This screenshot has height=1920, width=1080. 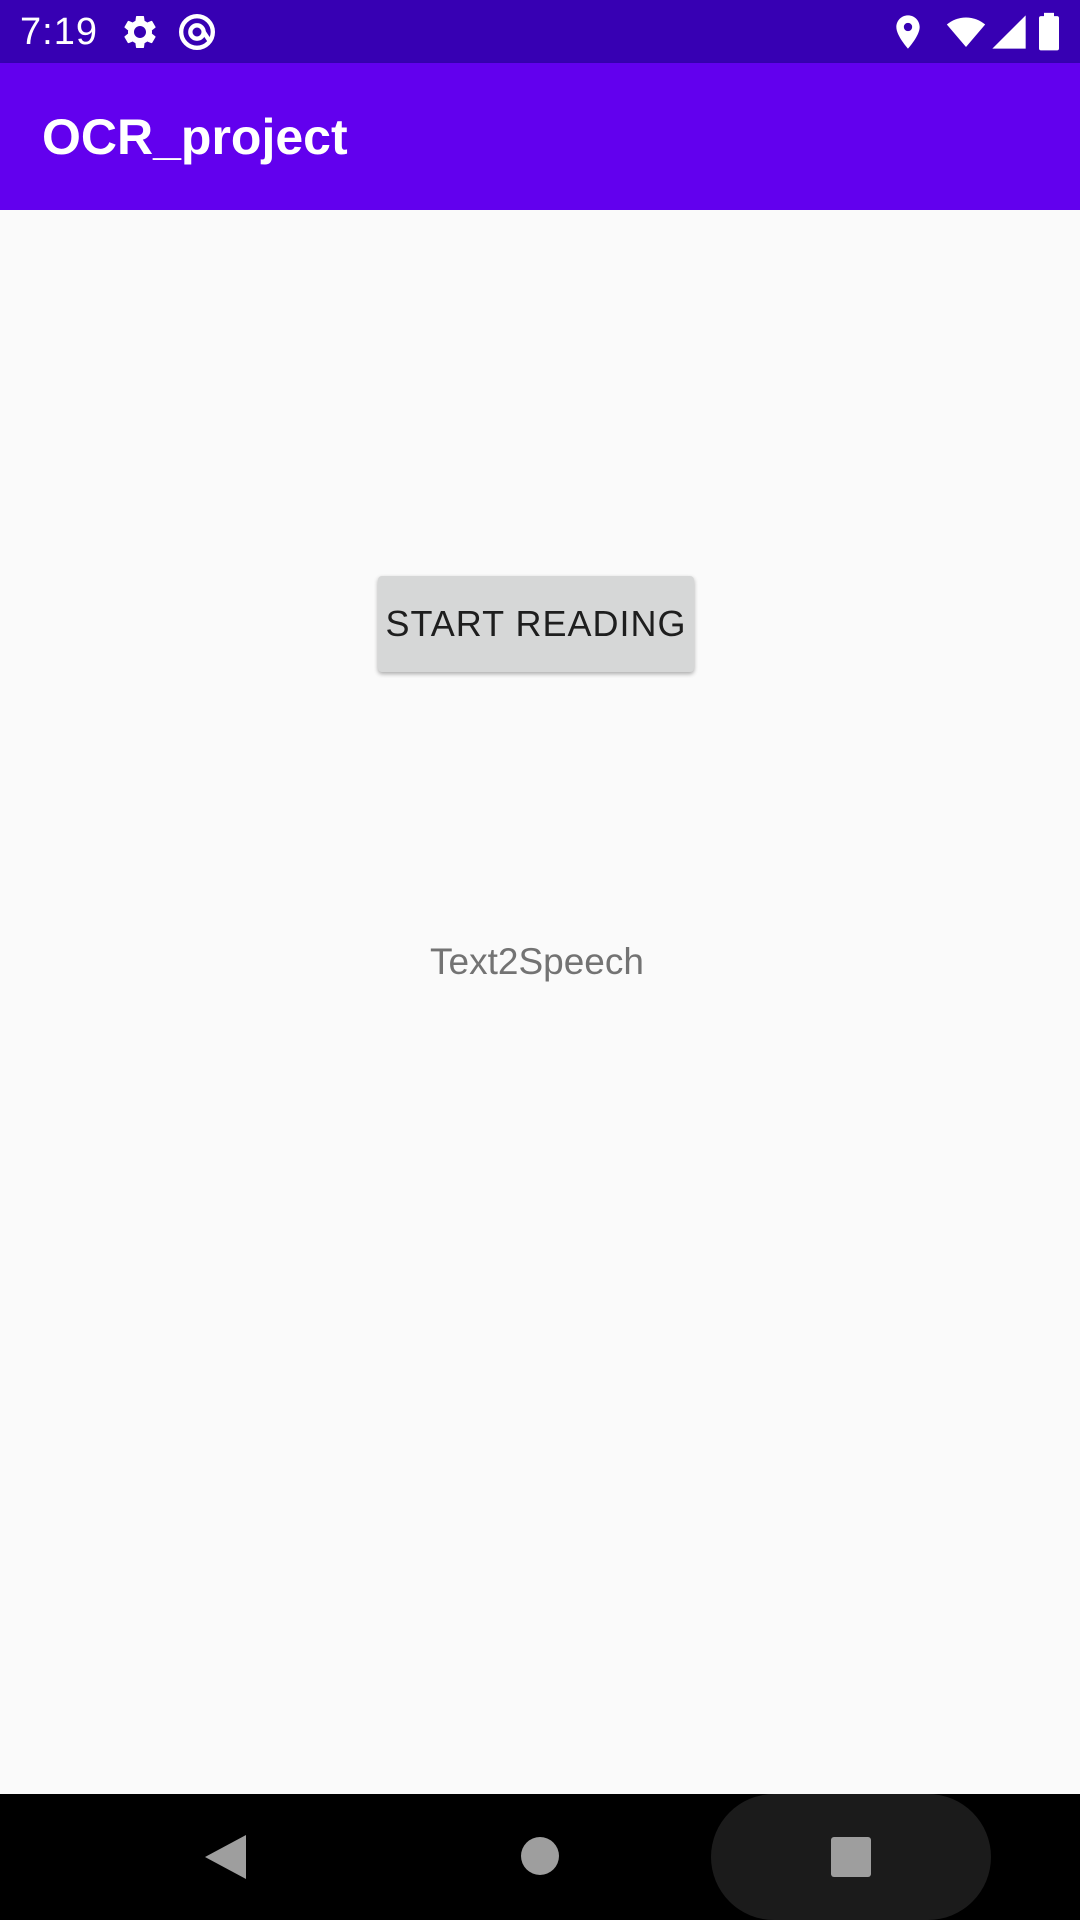 What do you see at coordinates (197, 32) in the screenshot?
I see `at-sign-icon` at bounding box center [197, 32].